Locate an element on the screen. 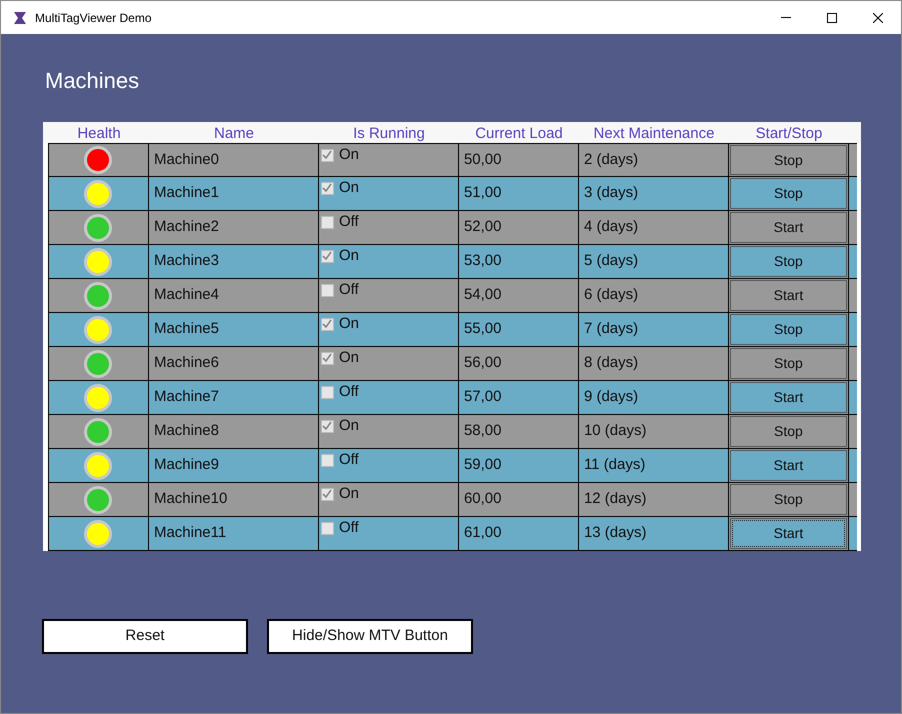  table-cell-text: Machine9 is located at coordinates (186, 465).